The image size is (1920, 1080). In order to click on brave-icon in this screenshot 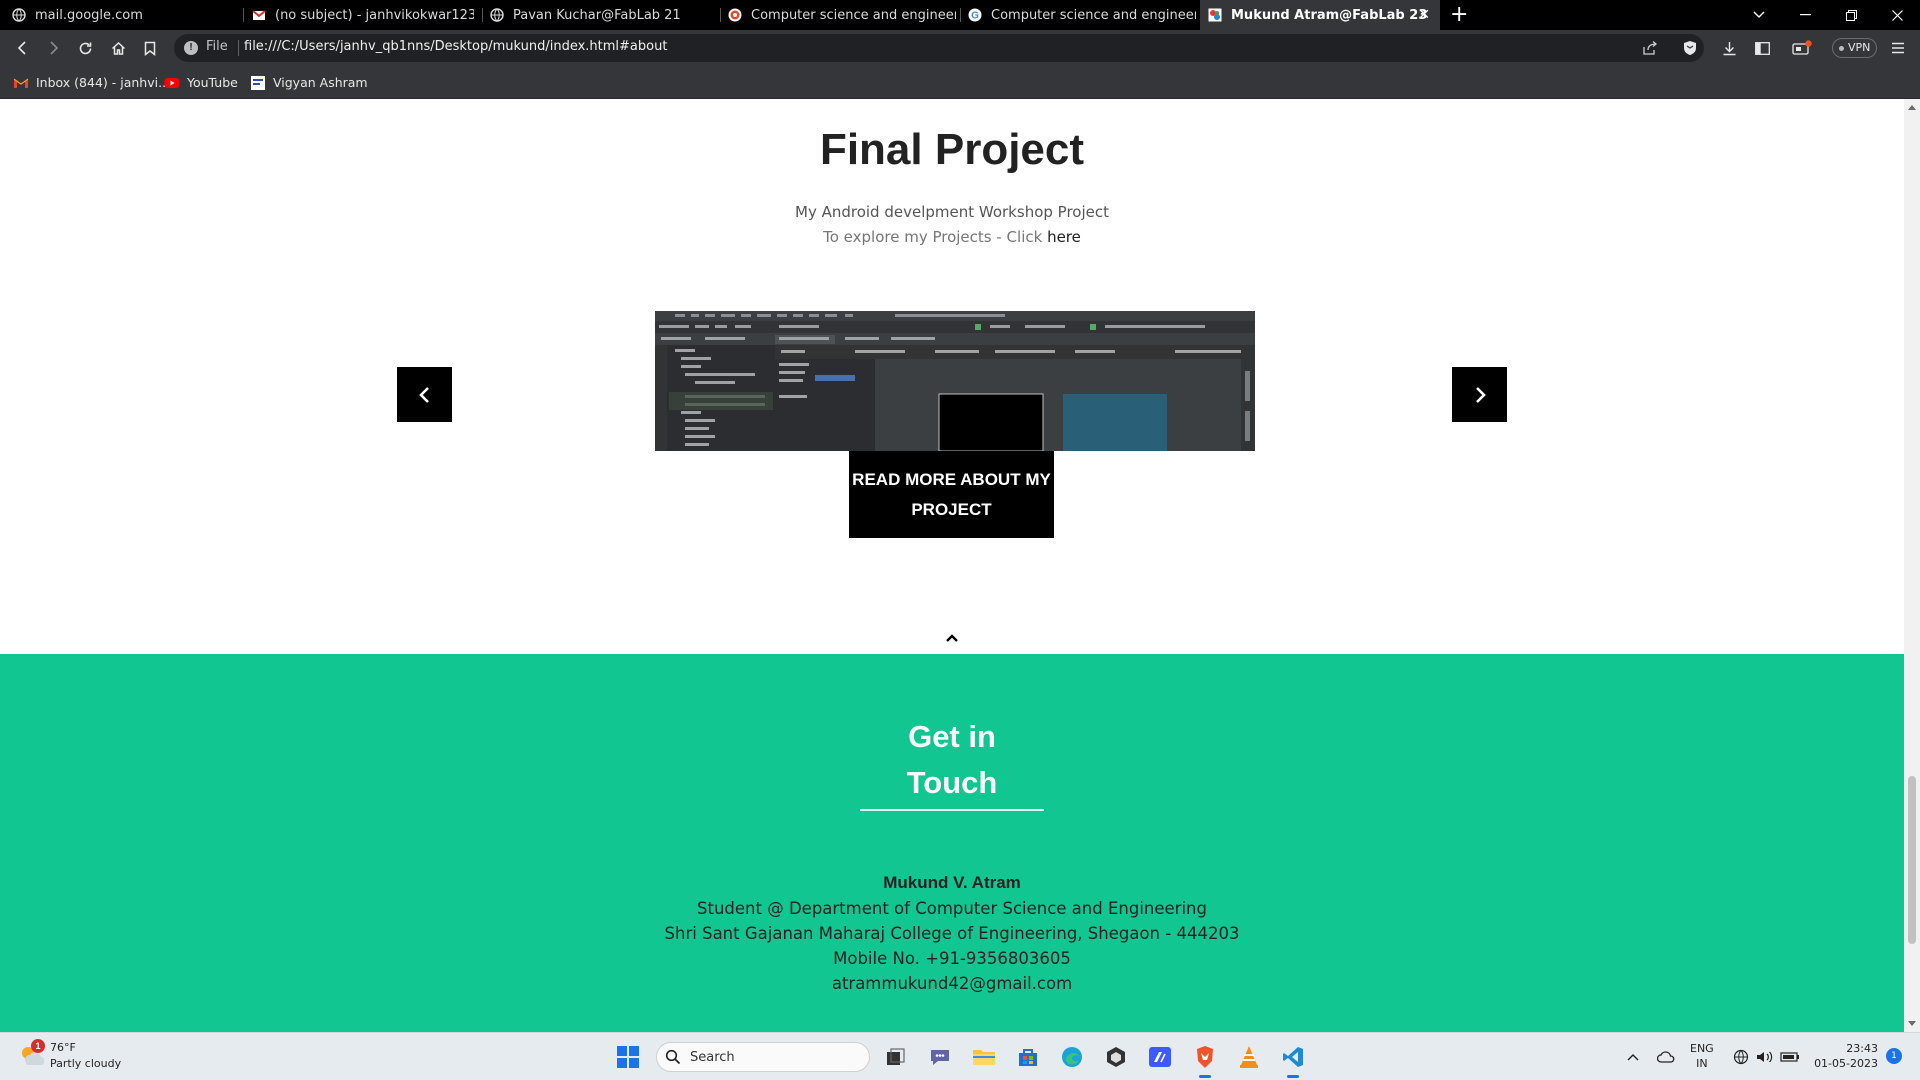, I will do `click(735, 15)`.